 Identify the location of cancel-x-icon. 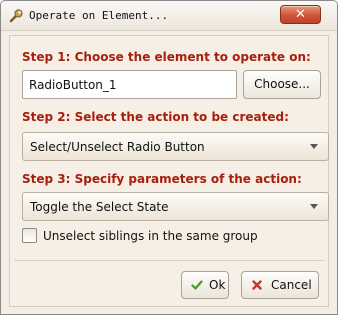
(257, 285).